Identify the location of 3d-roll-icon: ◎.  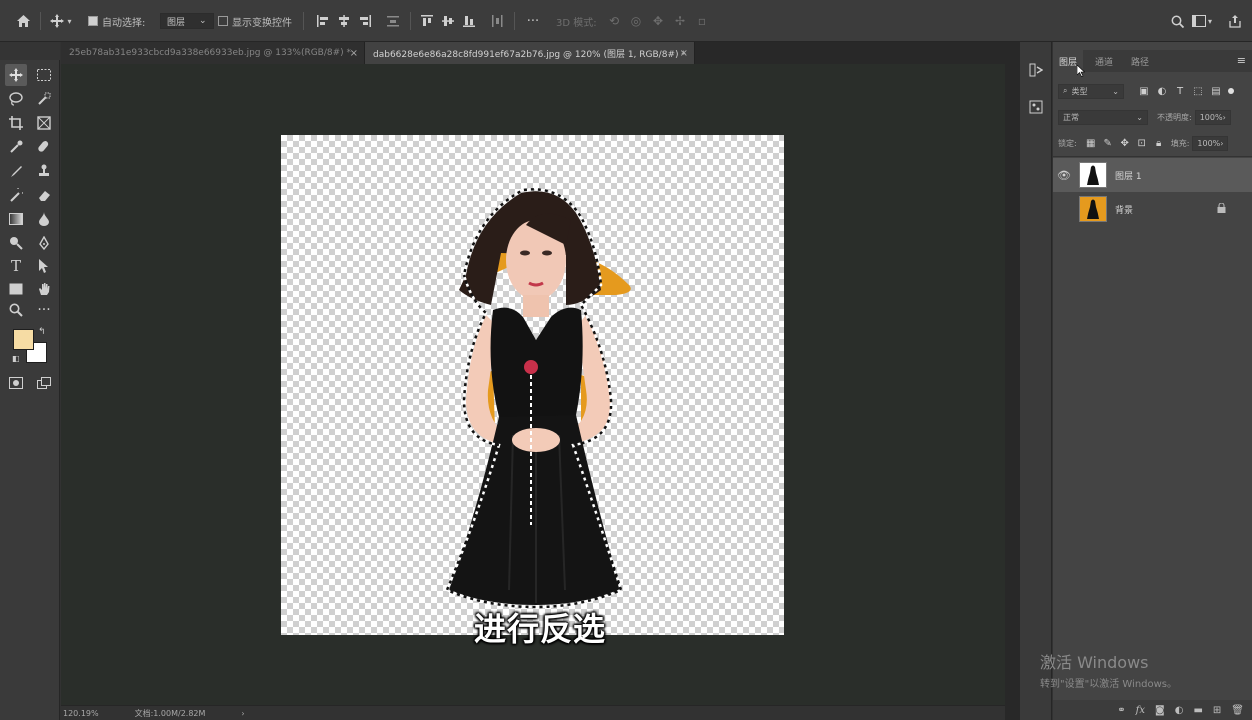
(636, 21).